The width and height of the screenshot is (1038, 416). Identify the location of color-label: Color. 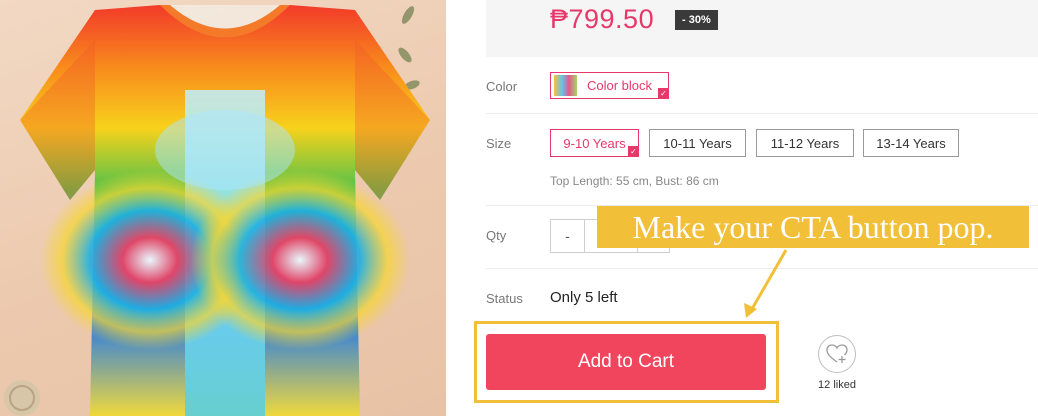
(502, 86).